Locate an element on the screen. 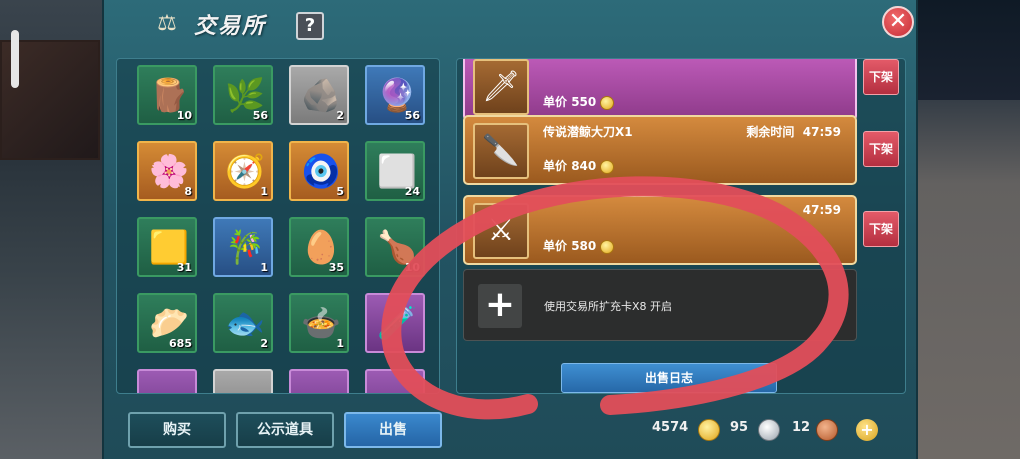 The width and height of the screenshot is (1020, 459). locked-listing-slot: + 使用交易所扩充卡X8 开启 is located at coordinates (660, 305).